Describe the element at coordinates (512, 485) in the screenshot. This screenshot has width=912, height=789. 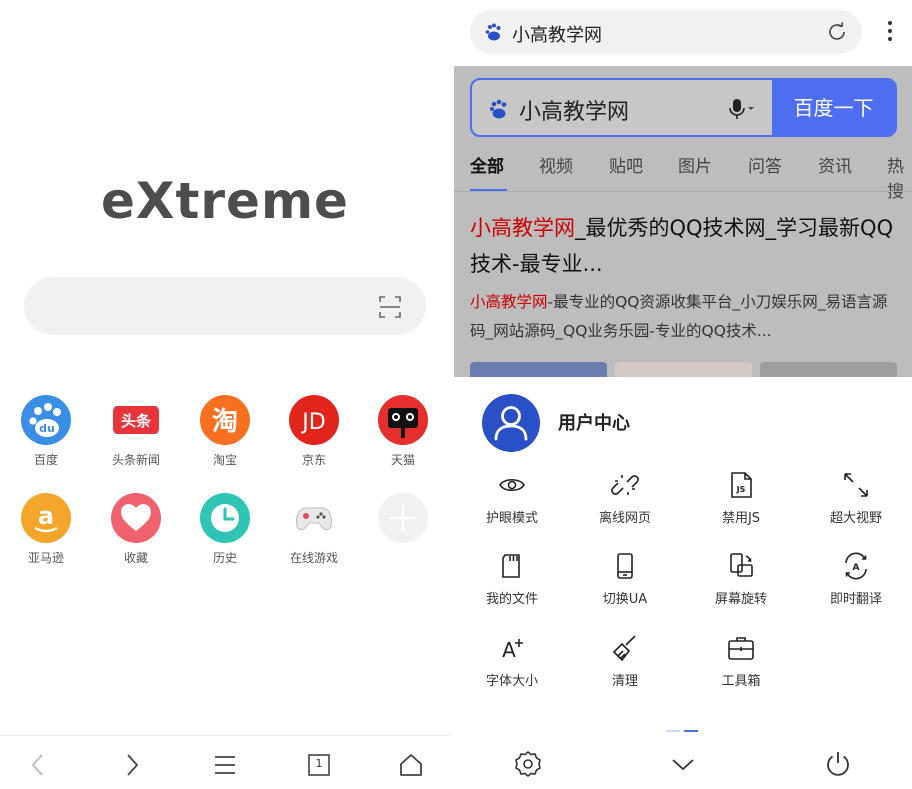
I see `eye-icon` at that location.